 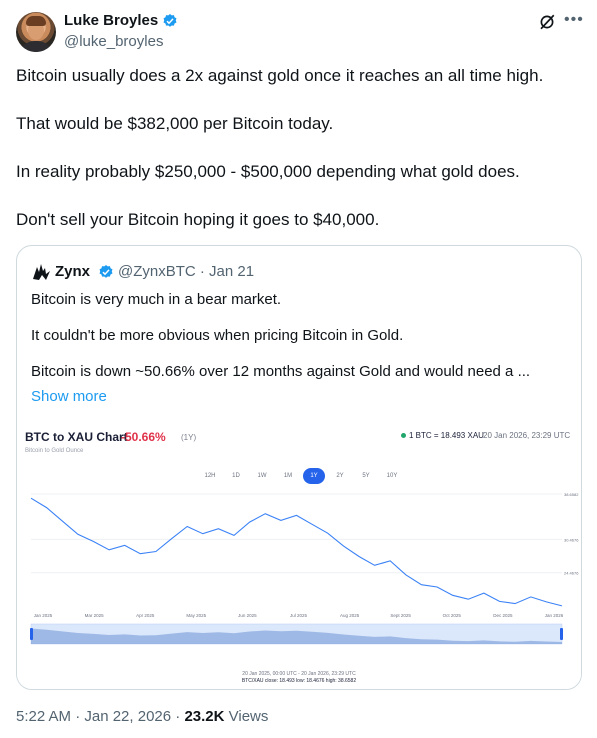 What do you see at coordinates (76, 437) in the screenshot?
I see `chart-title: BTC to XAU Chart` at bounding box center [76, 437].